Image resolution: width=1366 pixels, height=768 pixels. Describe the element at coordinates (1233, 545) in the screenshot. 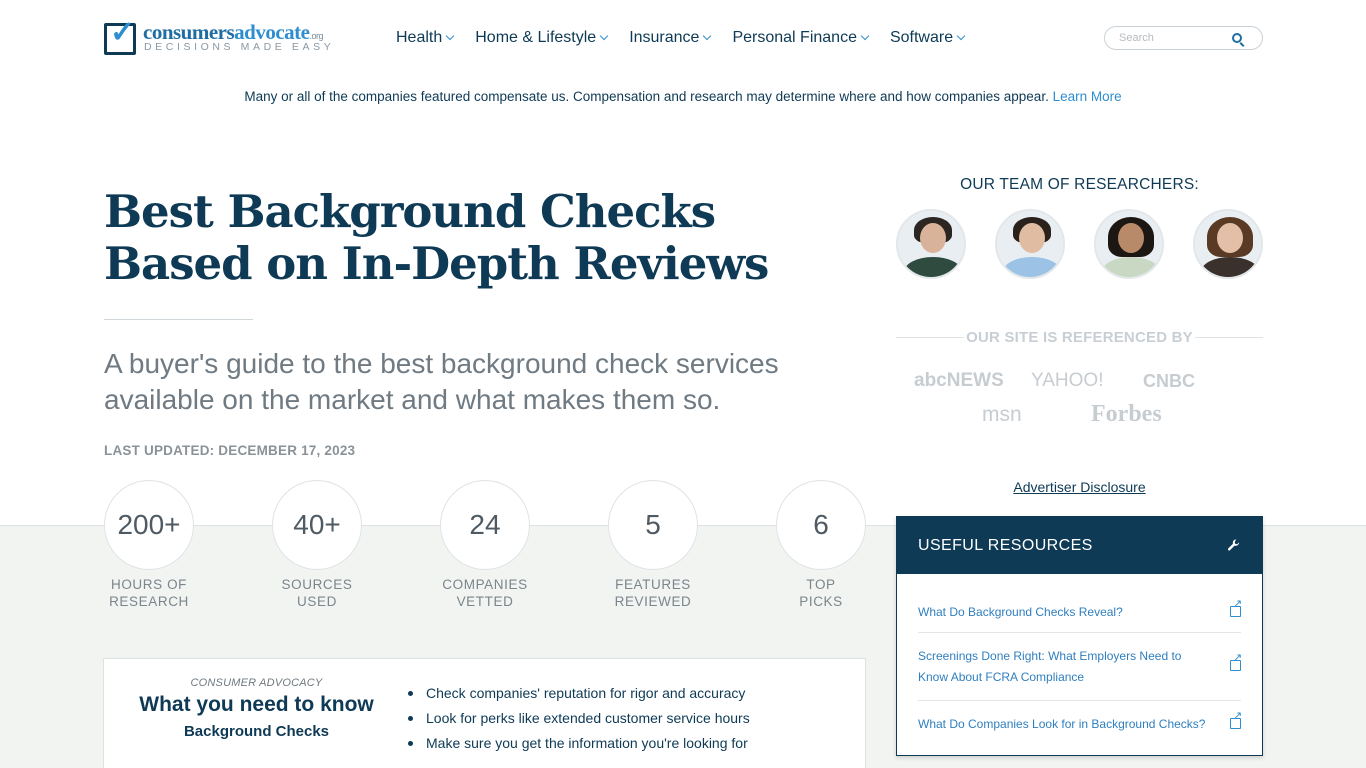

I see `wrench-icon` at that location.